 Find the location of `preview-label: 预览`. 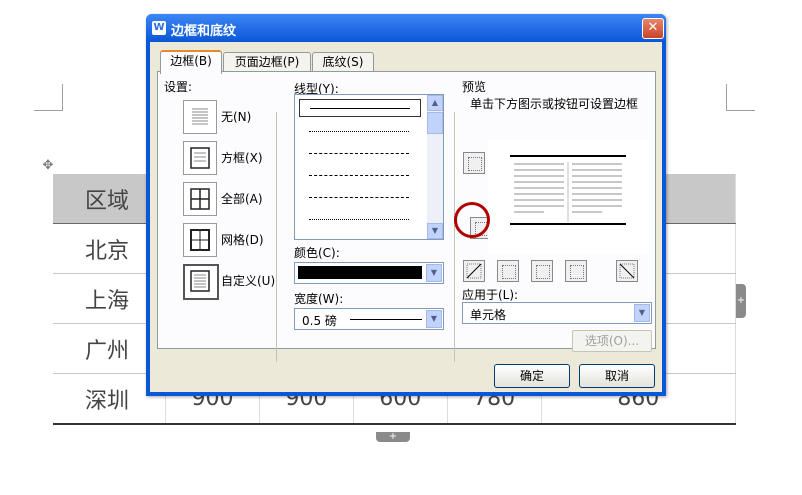

preview-label: 预览 is located at coordinates (474, 87).